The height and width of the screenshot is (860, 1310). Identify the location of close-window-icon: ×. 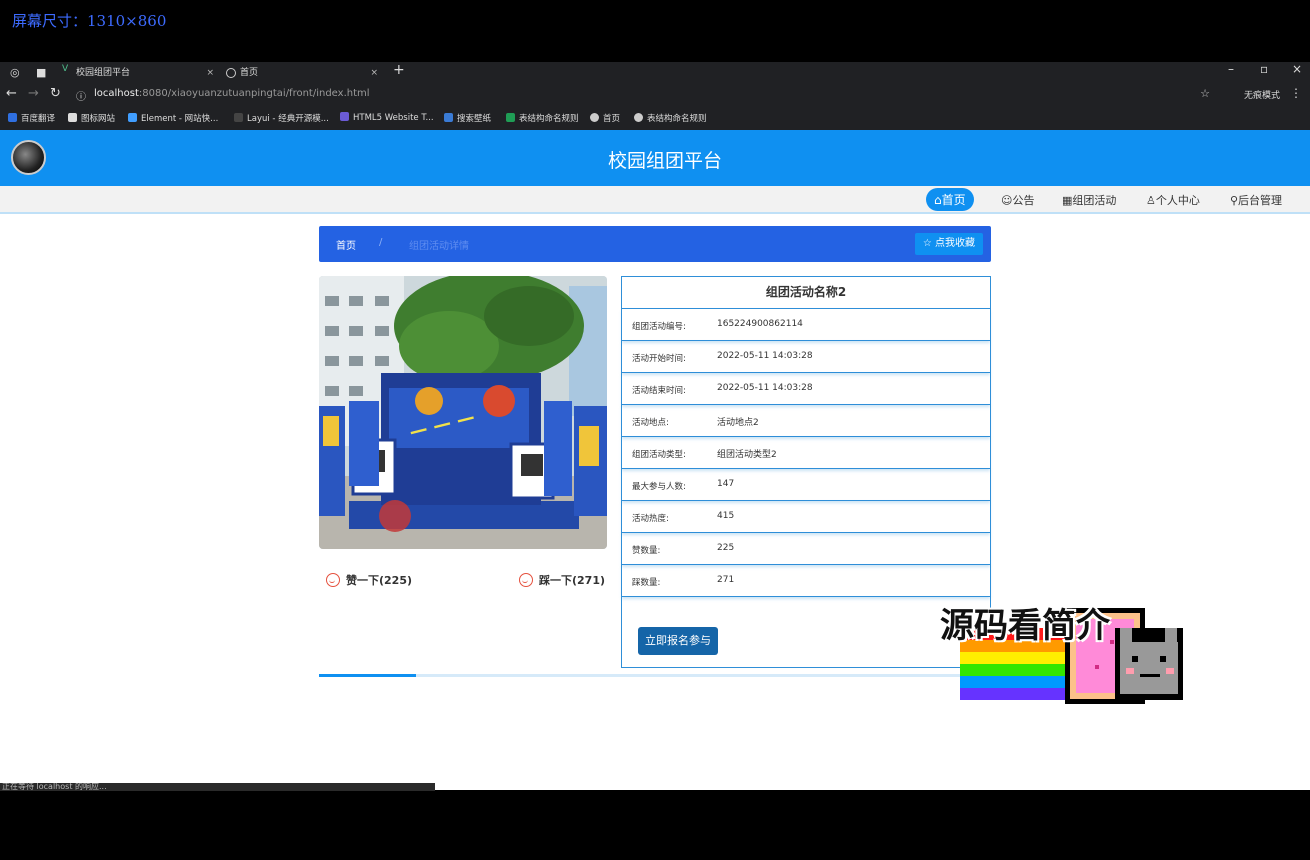
(1297, 69).